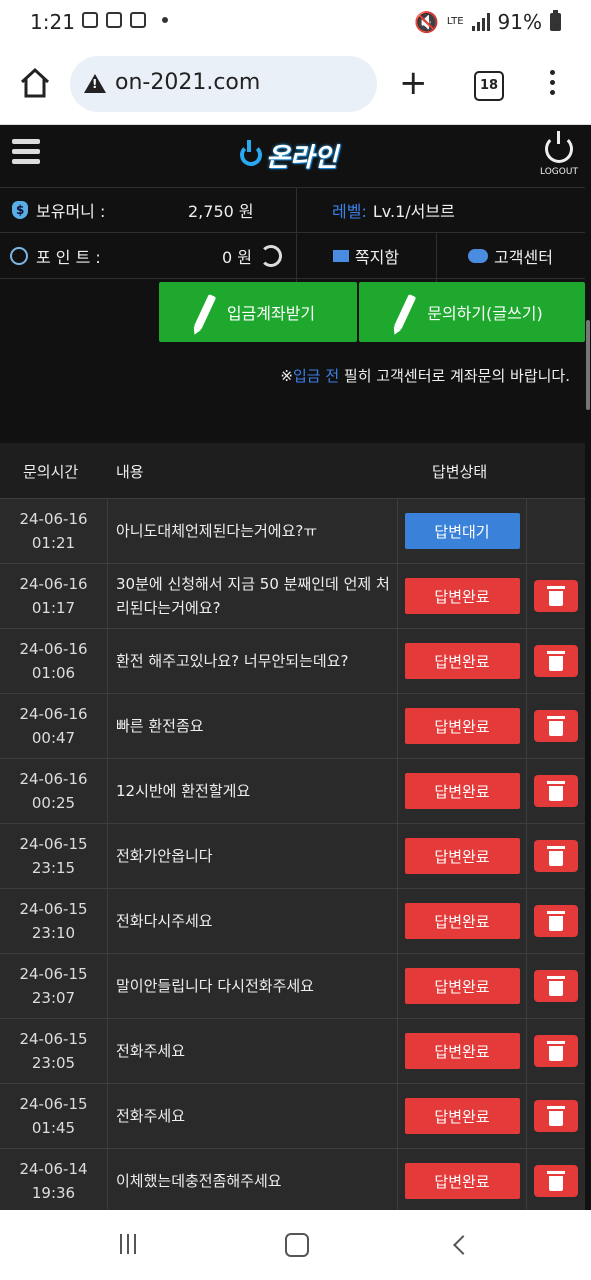 The width and height of the screenshot is (591, 1280). Describe the element at coordinates (559, 154) in the screenshot. I see `logout-button: LOGOUT` at that location.